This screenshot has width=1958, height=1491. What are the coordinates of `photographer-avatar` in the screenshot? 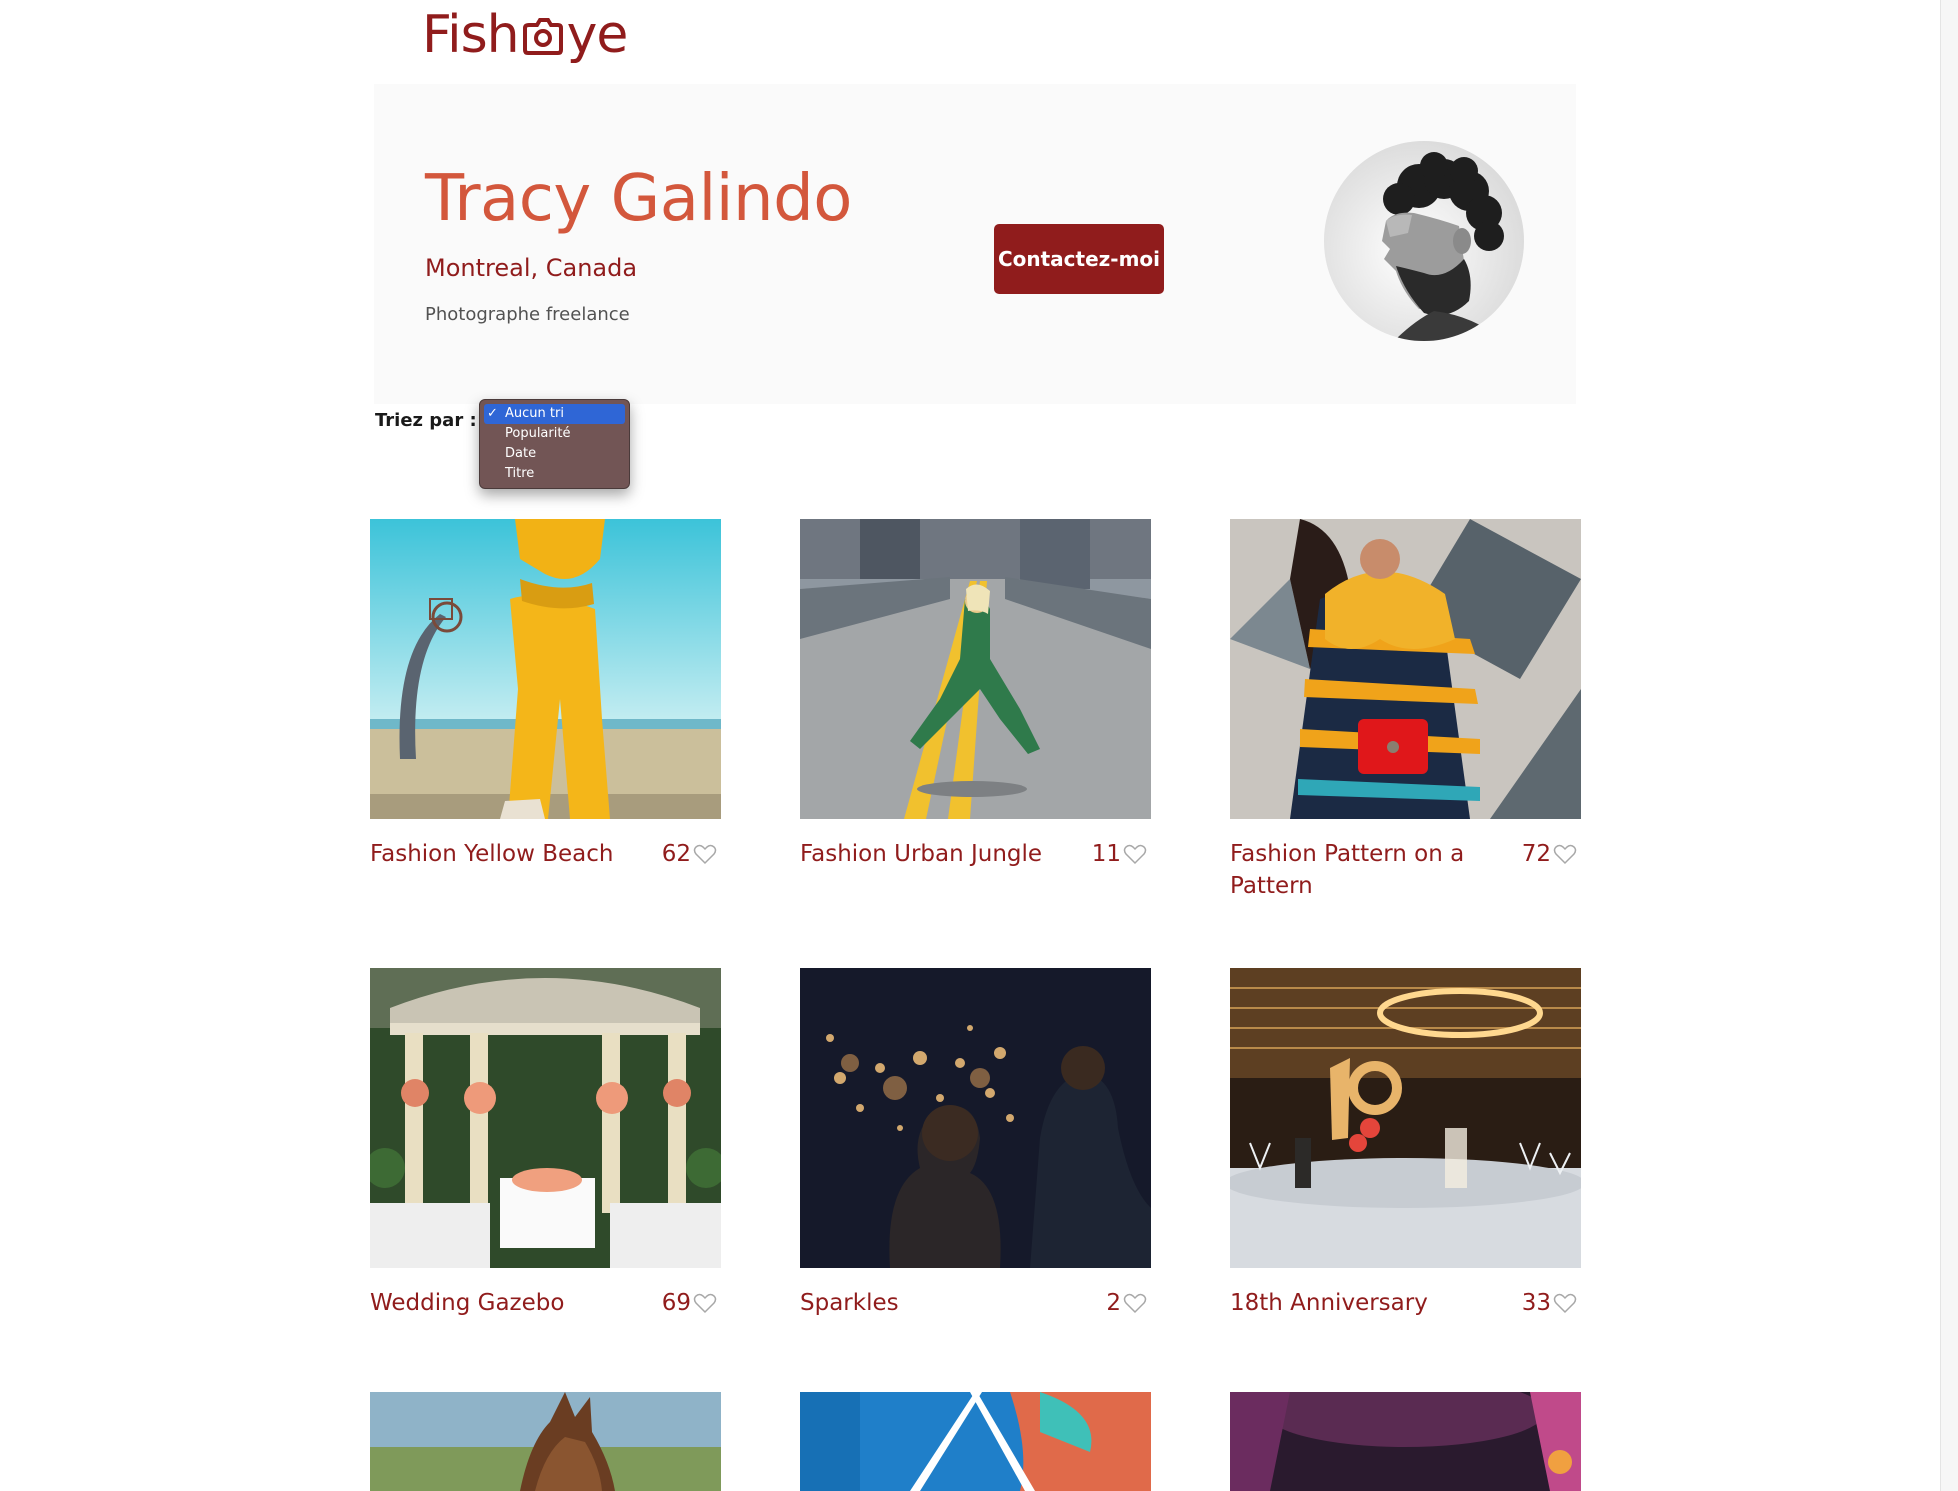 It's located at (1424, 241).